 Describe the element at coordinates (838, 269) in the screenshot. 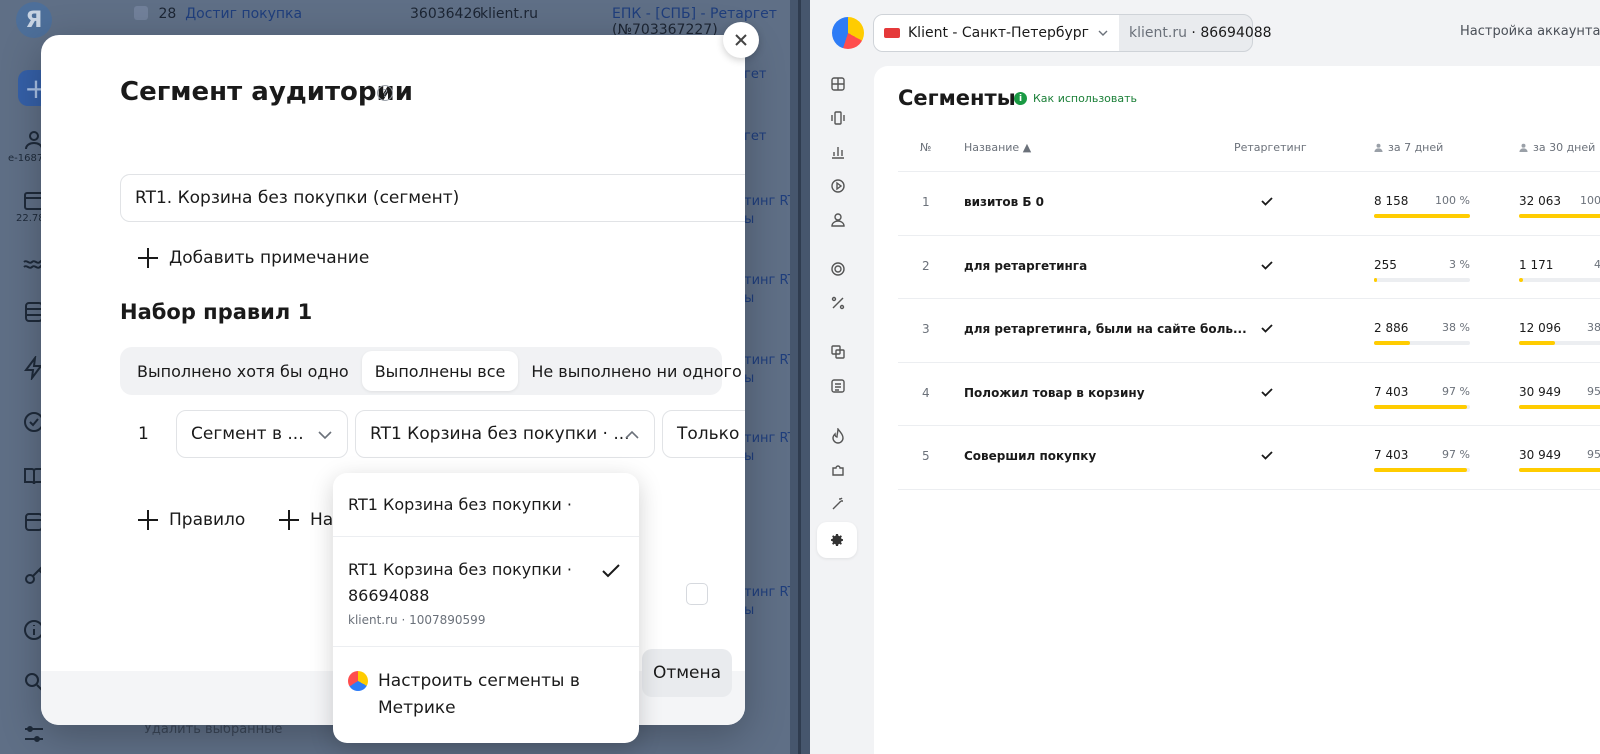

I see `target-icon` at that location.